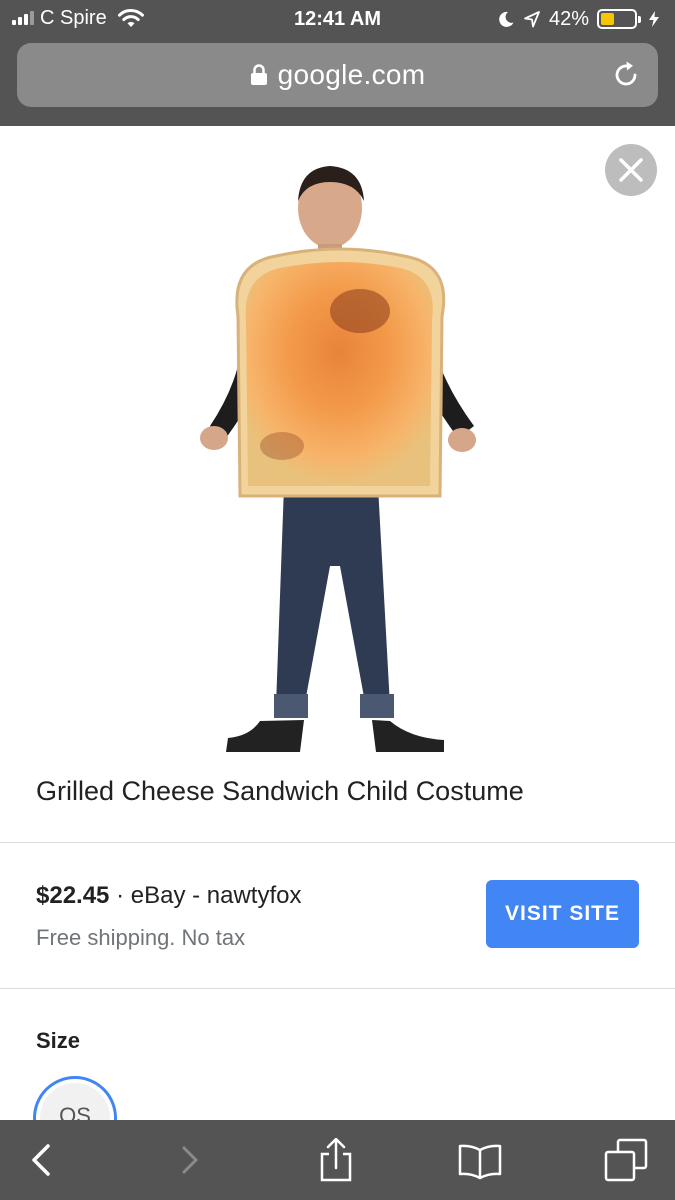 This screenshot has height=1200, width=675. I want to click on bookmarks-icon, so click(480, 1162).